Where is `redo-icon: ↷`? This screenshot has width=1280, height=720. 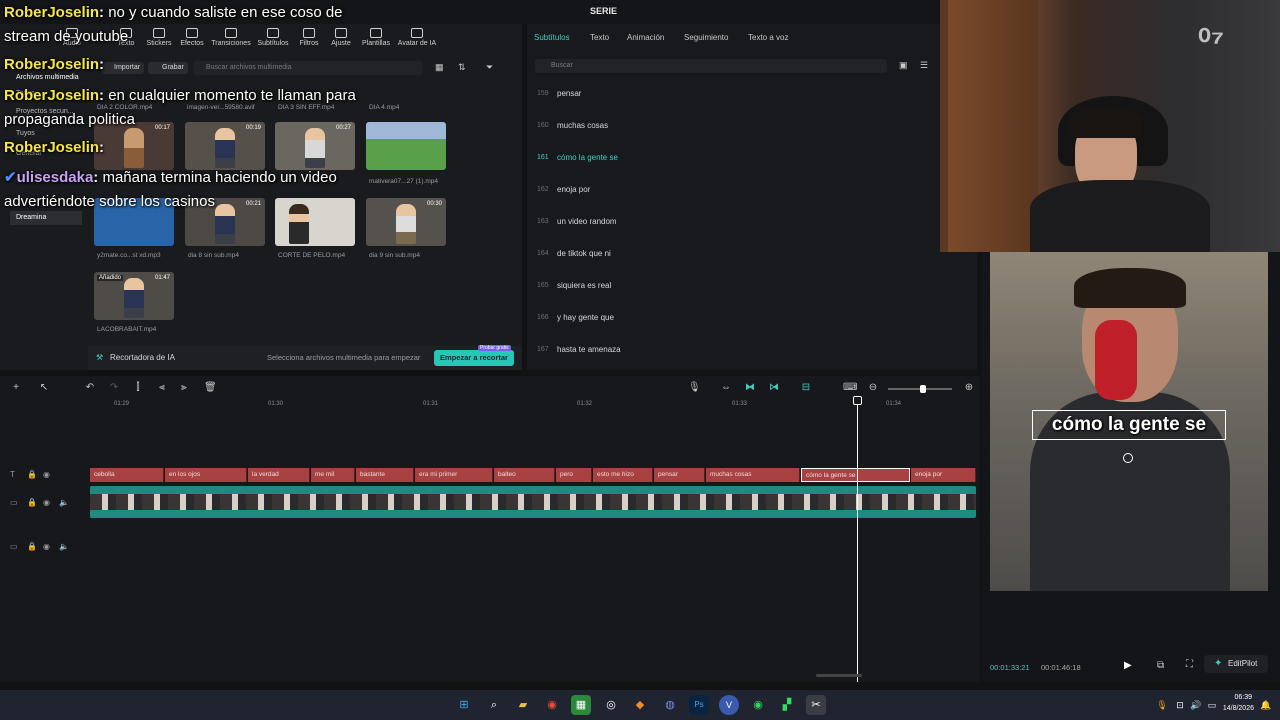 redo-icon: ↷ is located at coordinates (114, 388).